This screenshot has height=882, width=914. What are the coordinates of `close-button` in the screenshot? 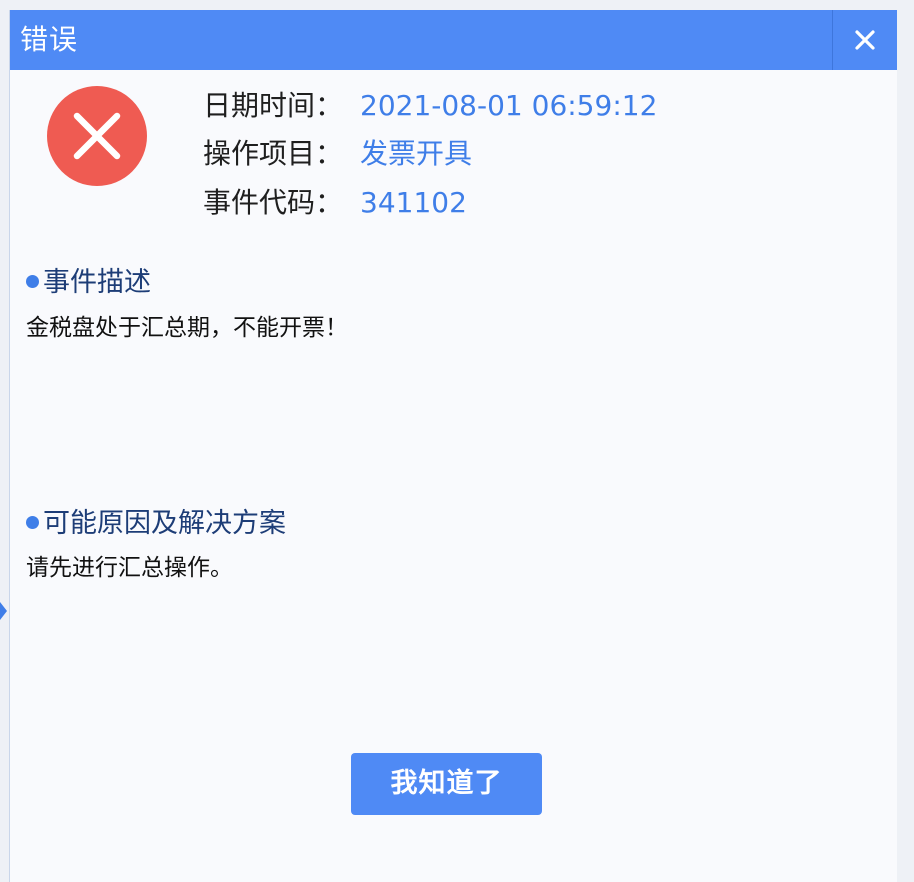 It's located at (864, 40).